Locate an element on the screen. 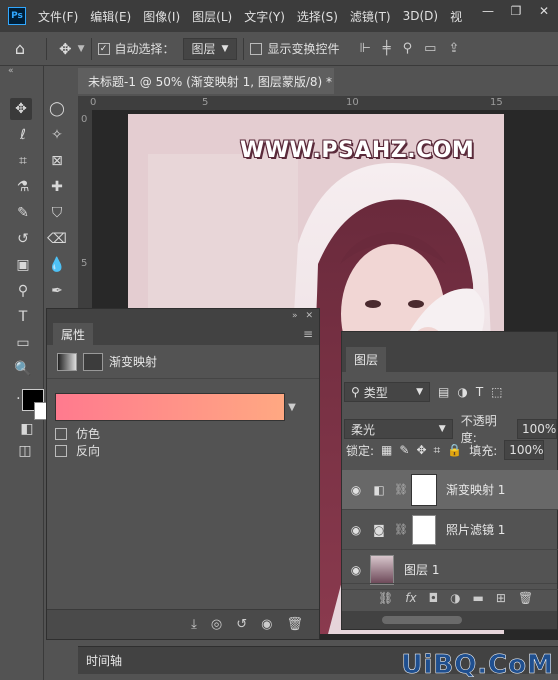  search-icon: ⚲ is located at coordinates (408, 48).